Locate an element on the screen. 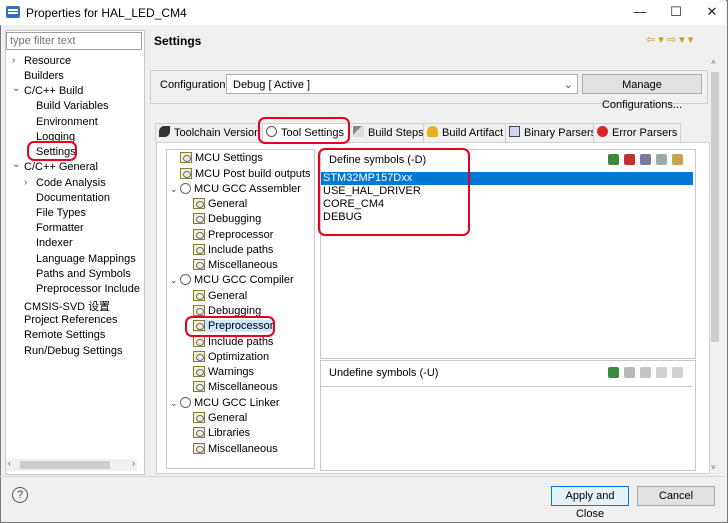  configuration-value: Debug [ Active ] is located at coordinates (272, 85).